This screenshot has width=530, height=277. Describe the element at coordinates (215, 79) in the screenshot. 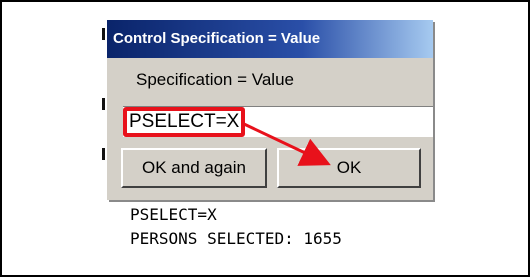

I see `prompt-label: Specification = Value` at that location.